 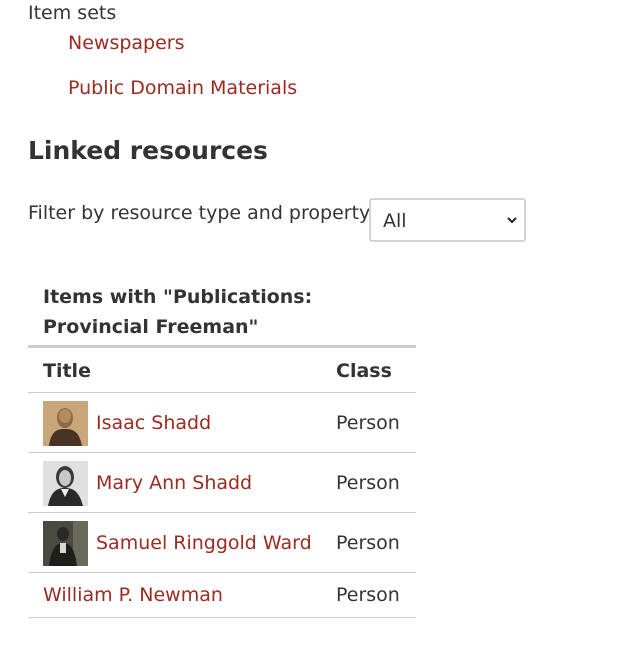 What do you see at coordinates (204, 543) in the screenshot?
I see `row-title-link: Samuel Ringgold Ward` at bounding box center [204, 543].